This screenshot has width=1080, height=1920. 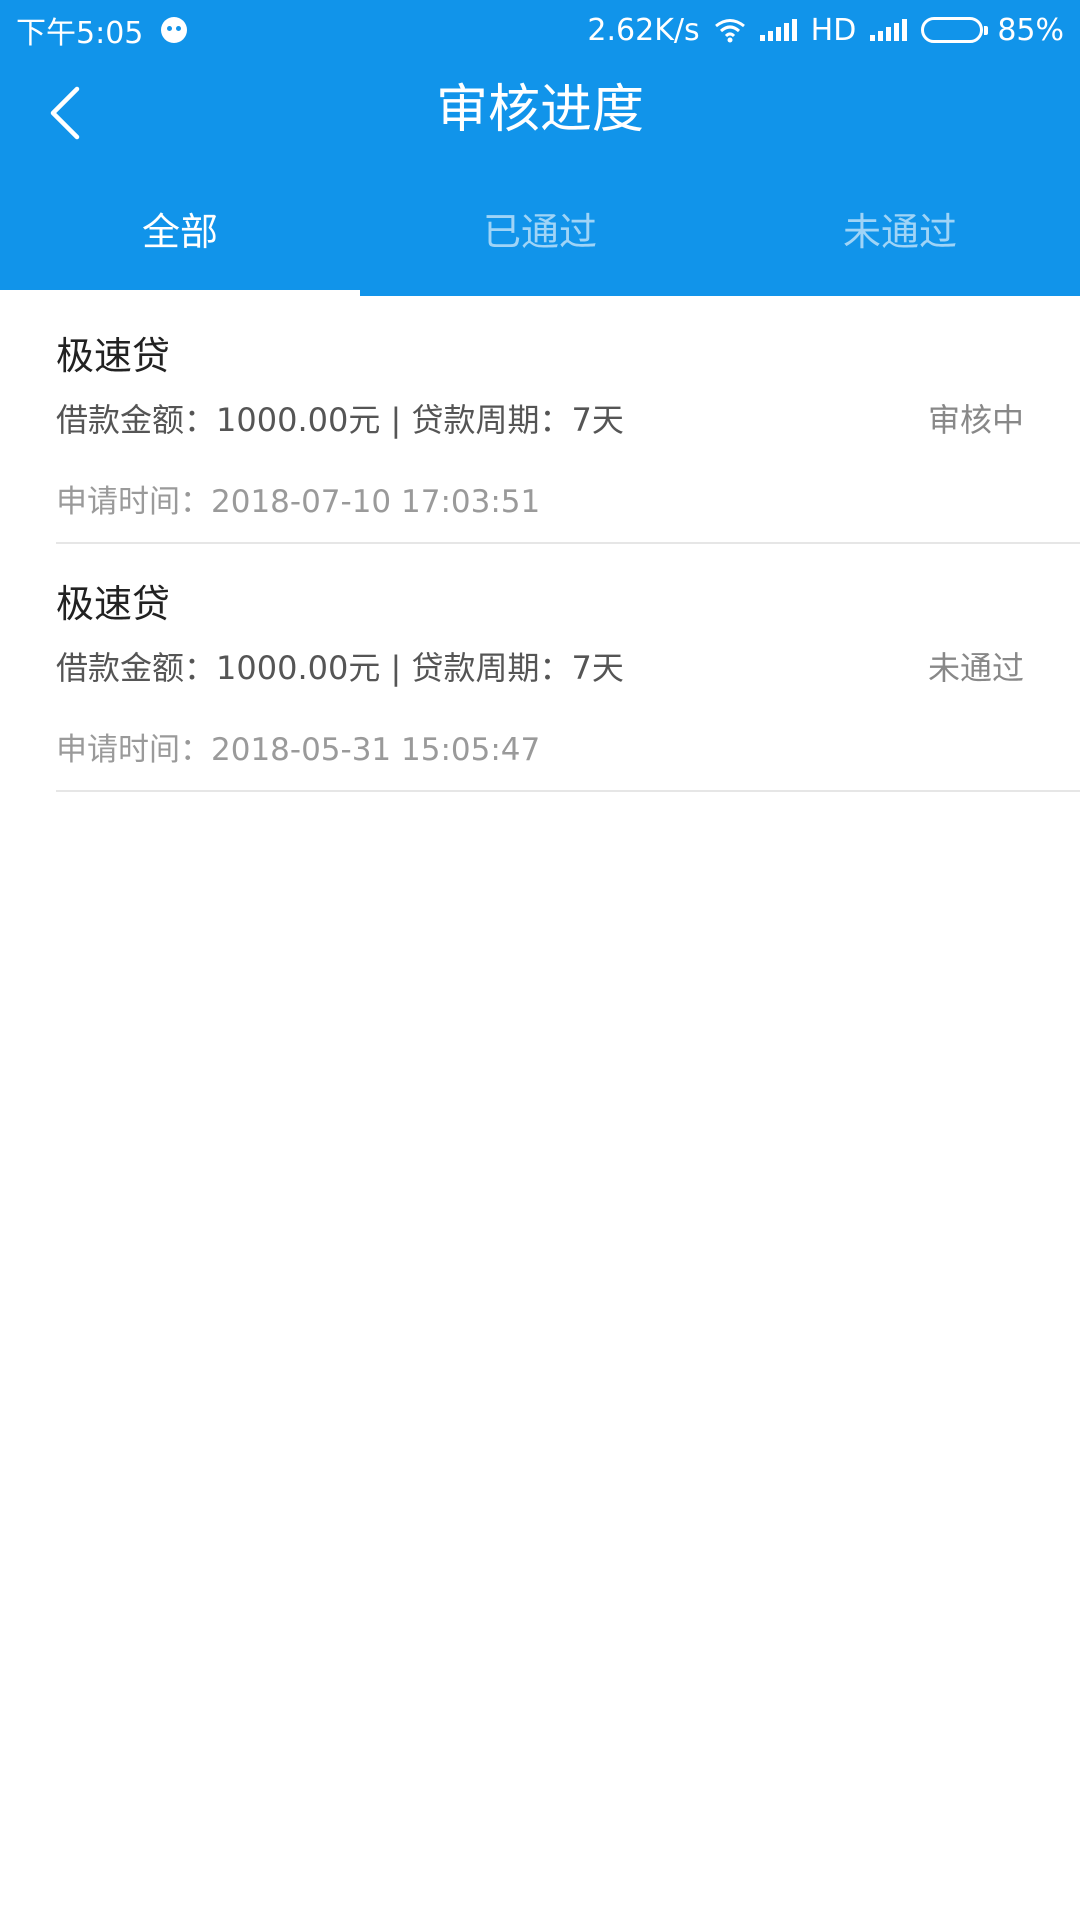 What do you see at coordinates (540, 30) in the screenshot?
I see `status-bar: 下午5:05 2.62K/s HD 85%` at bounding box center [540, 30].